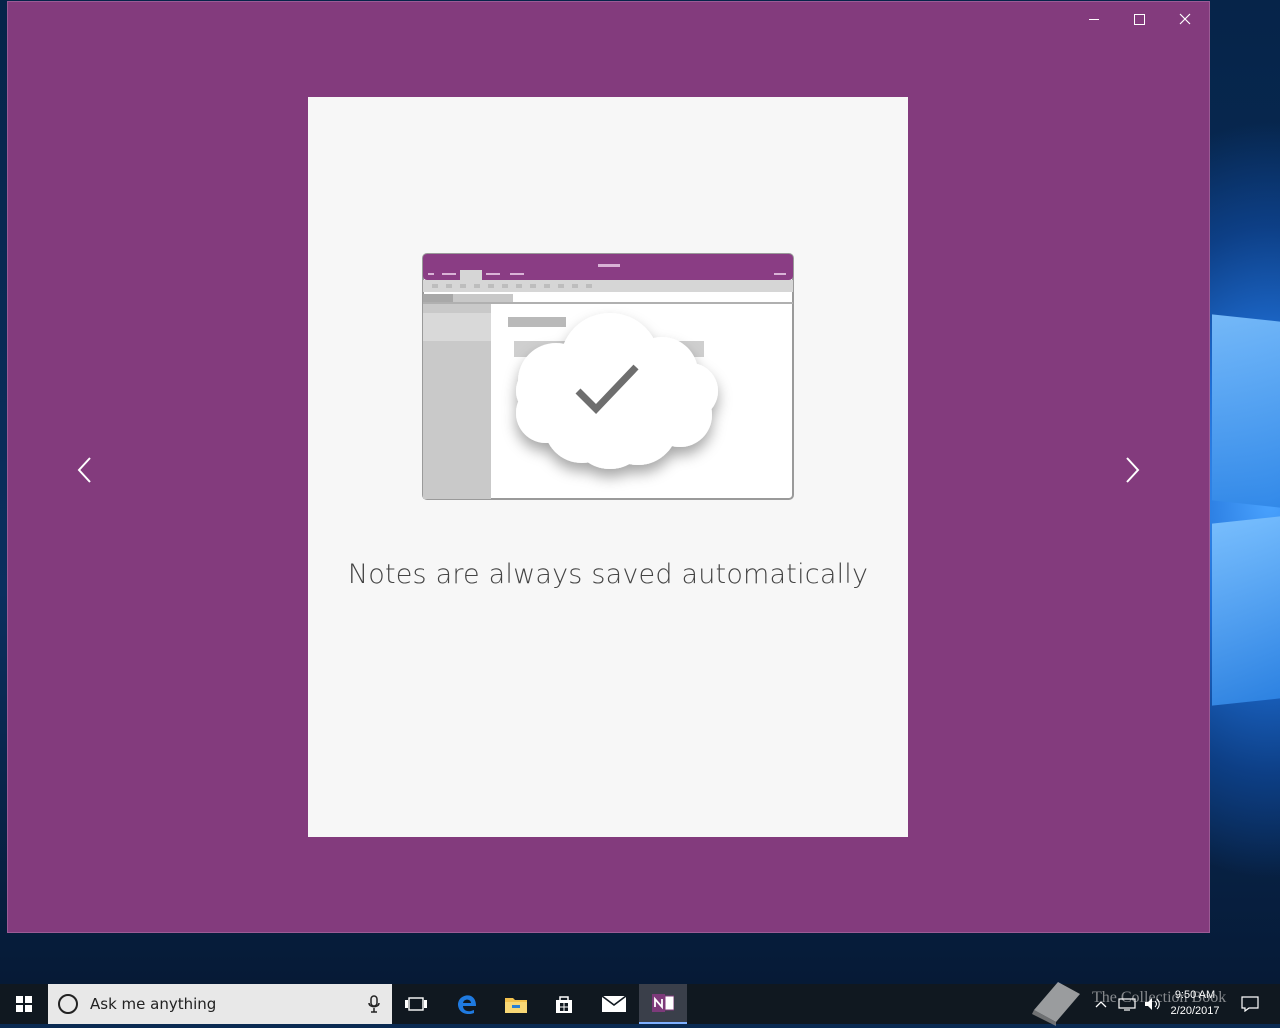 The image size is (1280, 1028). Describe the element at coordinates (608, 574) in the screenshot. I see `onboarding-caption: Notes are always saved automatically` at that location.